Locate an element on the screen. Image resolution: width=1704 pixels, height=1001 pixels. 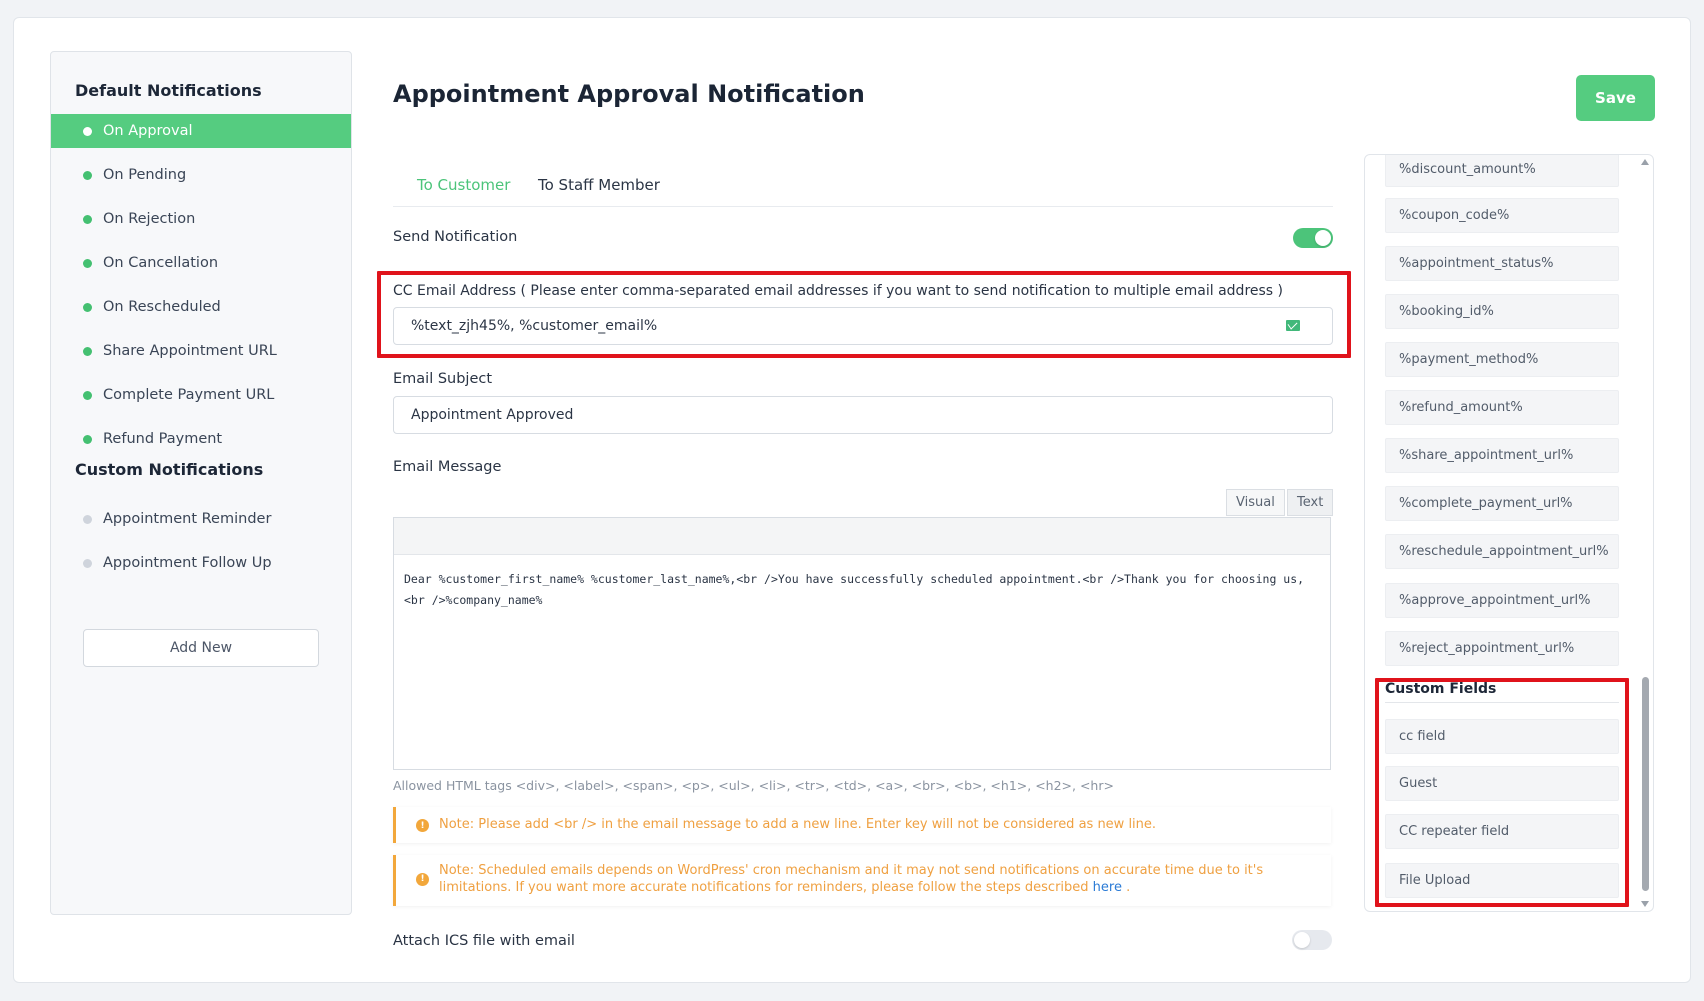
sidebar-item-label: Appointment Follow Up is located at coordinates (187, 563).